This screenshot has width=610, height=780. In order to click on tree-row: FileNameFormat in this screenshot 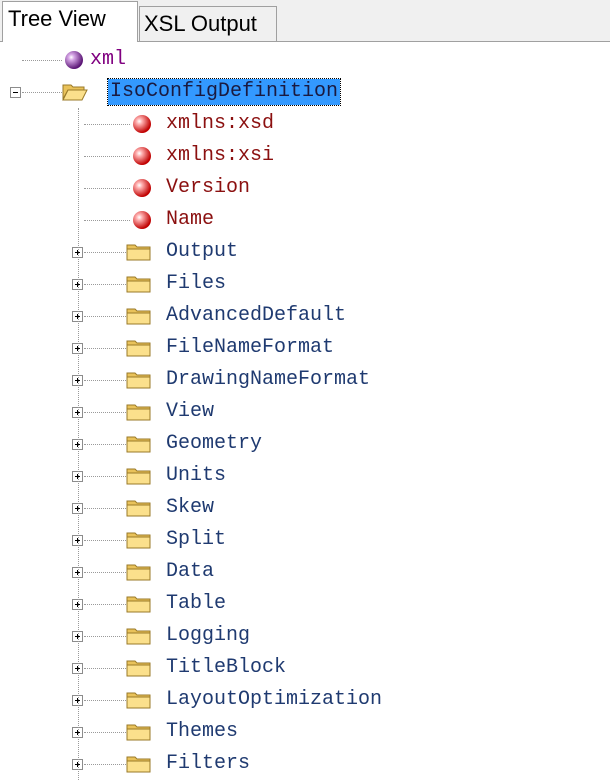, I will do `click(305, 348)`.